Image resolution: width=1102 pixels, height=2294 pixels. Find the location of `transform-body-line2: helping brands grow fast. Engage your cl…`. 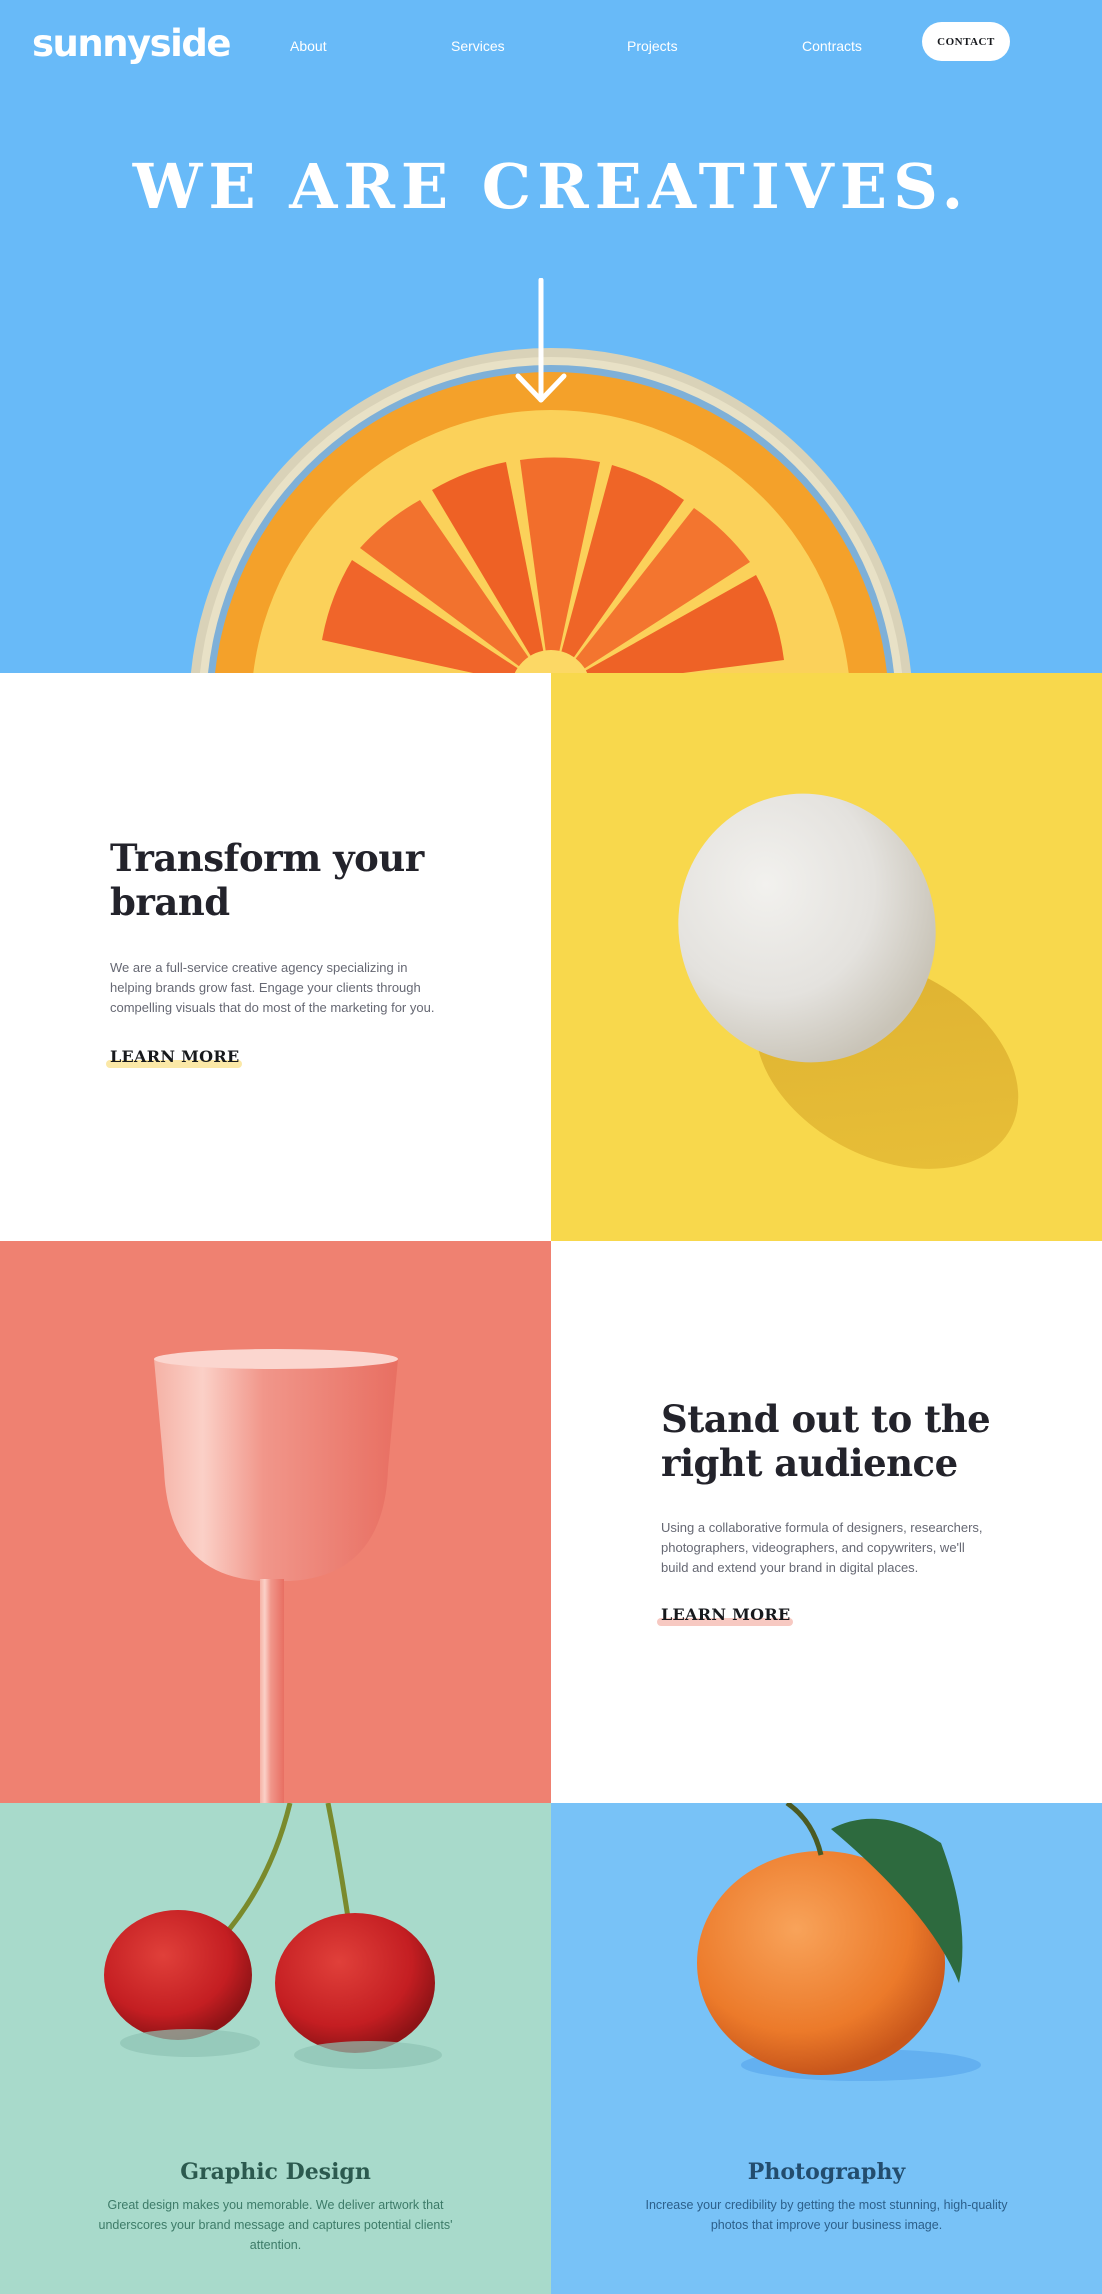

transform-body-line2: helping brands grow fast. Engage your cl… is located at coordinates (265, 987).